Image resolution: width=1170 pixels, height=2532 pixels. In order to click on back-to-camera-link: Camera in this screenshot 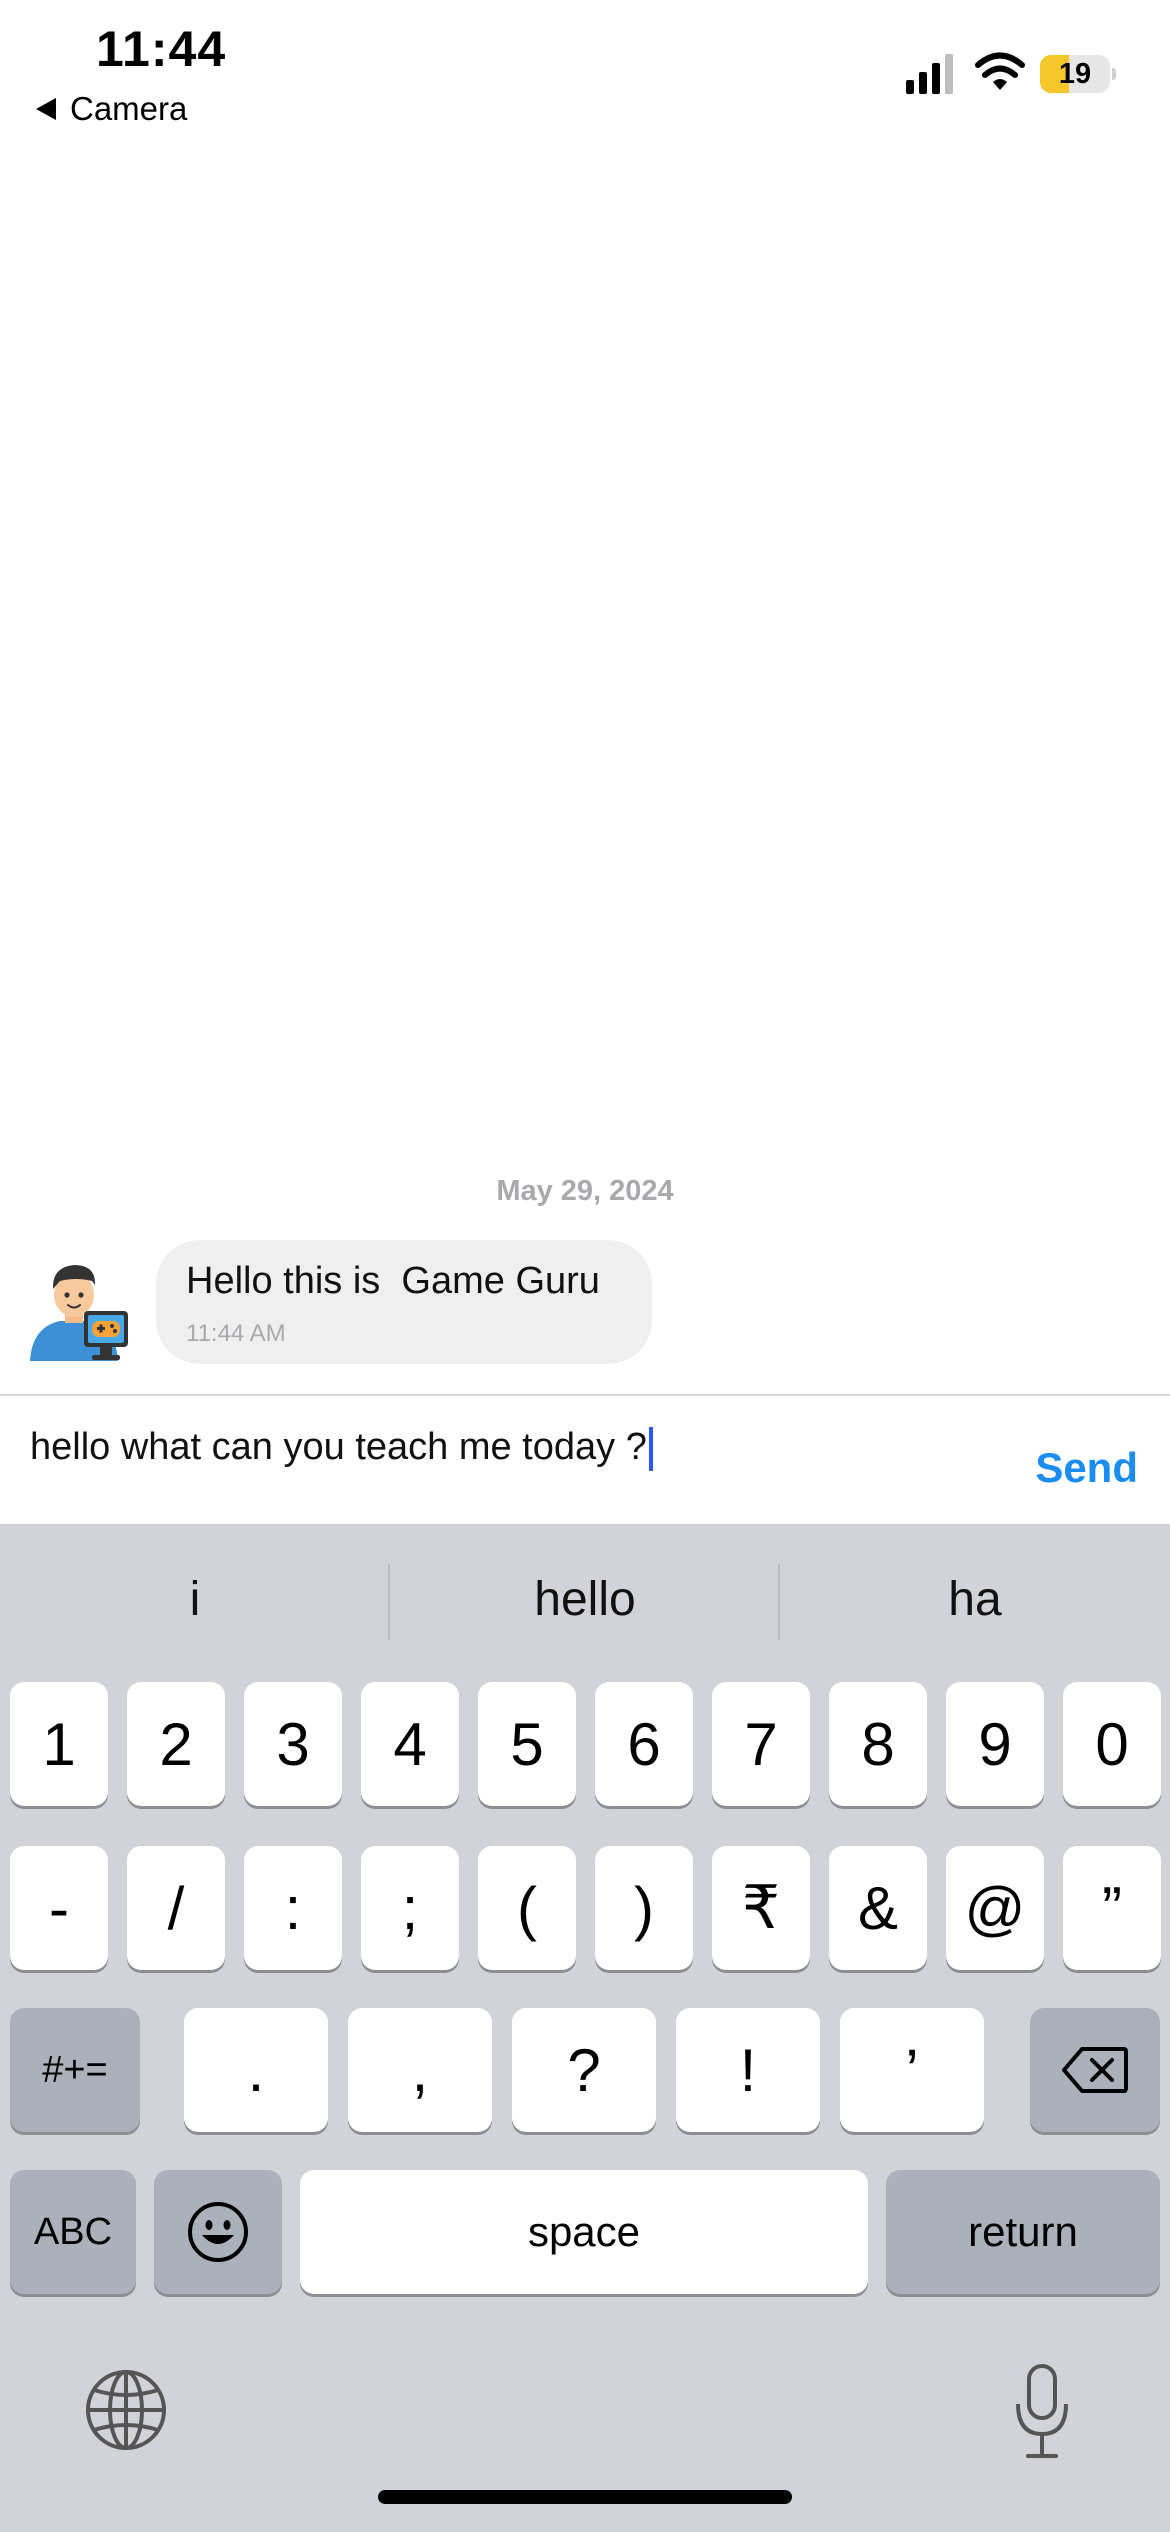, I will do `click(111, 109)`.